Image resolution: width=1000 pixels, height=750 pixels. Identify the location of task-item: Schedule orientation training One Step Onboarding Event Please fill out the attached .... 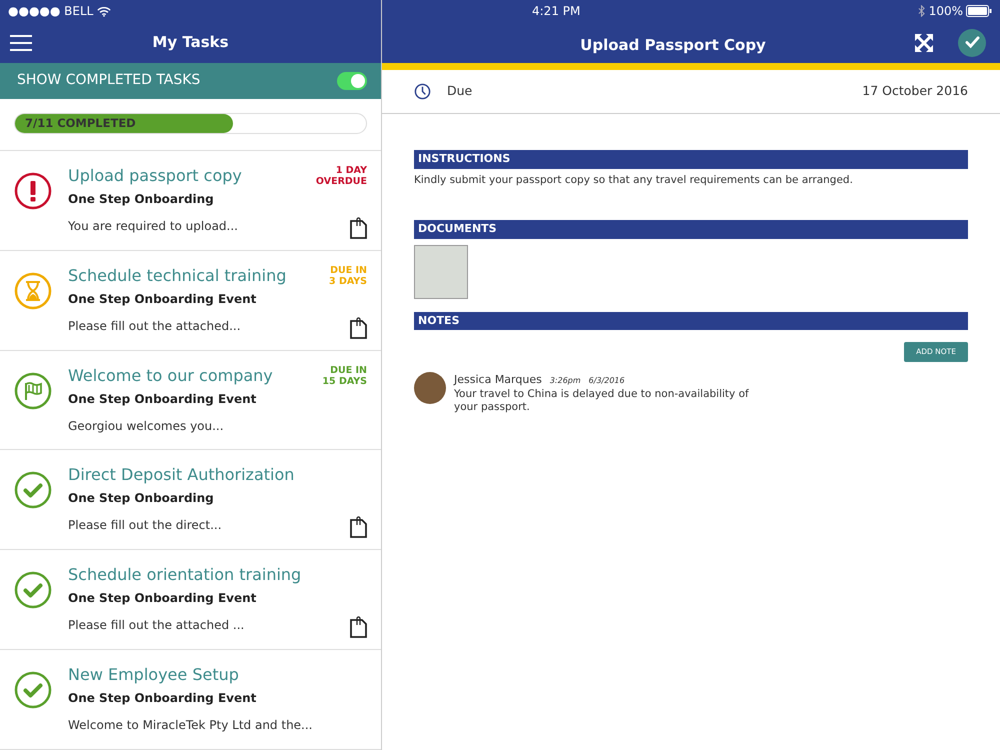
(190, 600).